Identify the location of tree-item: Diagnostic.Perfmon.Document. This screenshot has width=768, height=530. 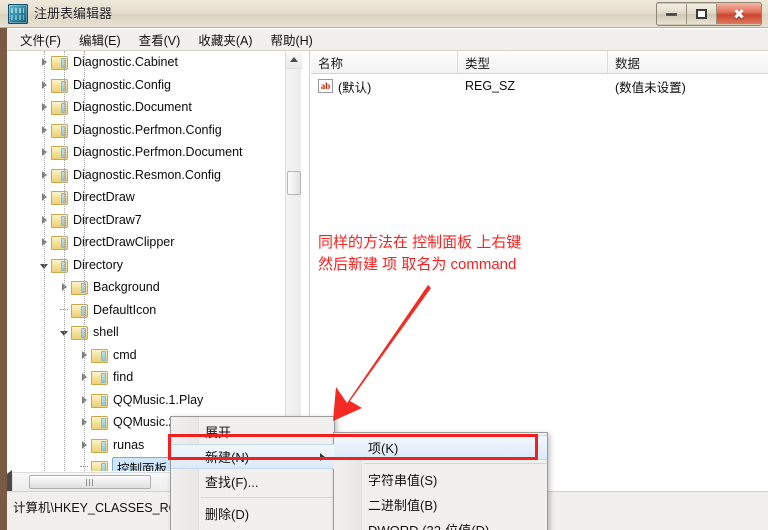
(150, 152).